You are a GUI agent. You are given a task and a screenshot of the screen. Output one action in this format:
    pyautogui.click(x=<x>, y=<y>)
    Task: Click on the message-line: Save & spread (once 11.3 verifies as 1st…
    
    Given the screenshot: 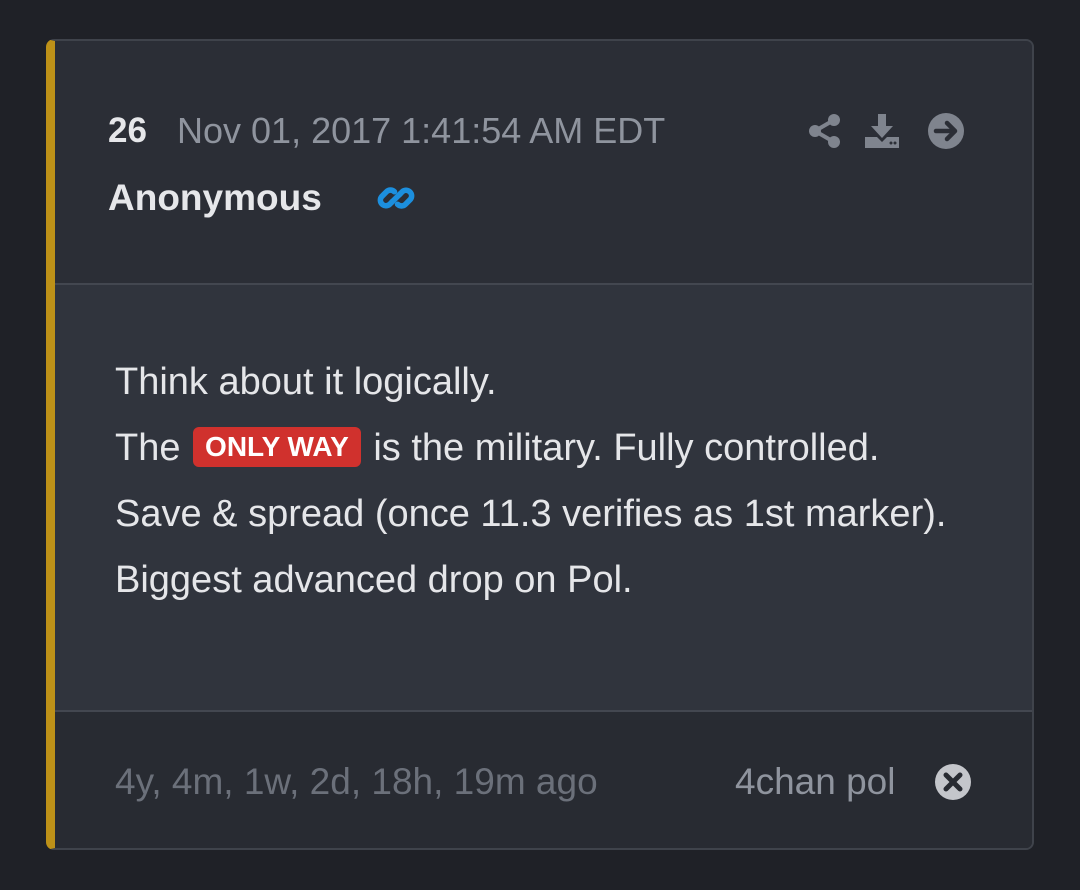 What is the action you would take?
    pyautogui.click(x=531, y=514)
    